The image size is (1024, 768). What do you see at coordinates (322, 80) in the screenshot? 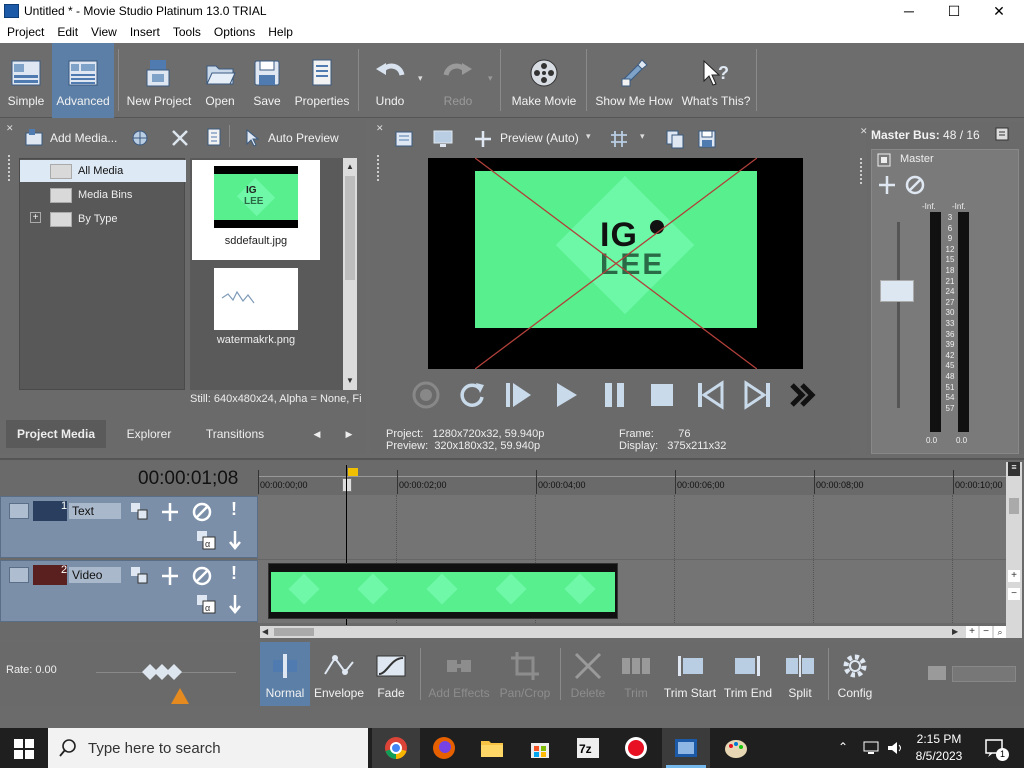
I see `properties-button: Properties` at bounding box center [322, 80].